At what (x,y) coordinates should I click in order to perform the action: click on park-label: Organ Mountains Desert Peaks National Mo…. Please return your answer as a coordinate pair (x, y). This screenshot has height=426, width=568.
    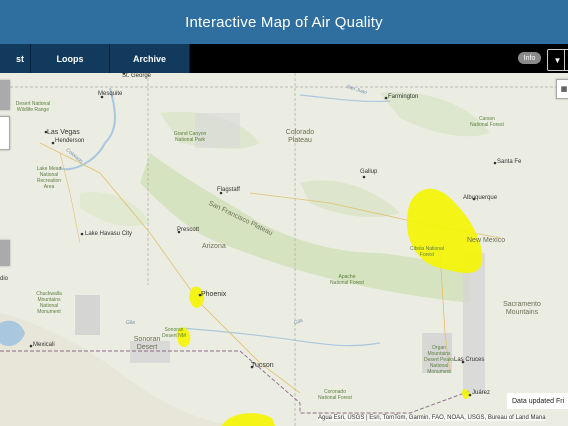
    Looking at the image, I should click on (438, 360).